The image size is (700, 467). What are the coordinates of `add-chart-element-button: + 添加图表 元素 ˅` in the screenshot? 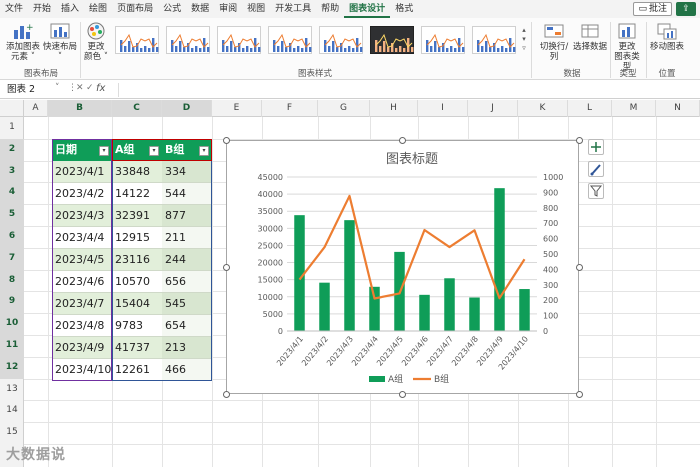 It's located at (23, 42).